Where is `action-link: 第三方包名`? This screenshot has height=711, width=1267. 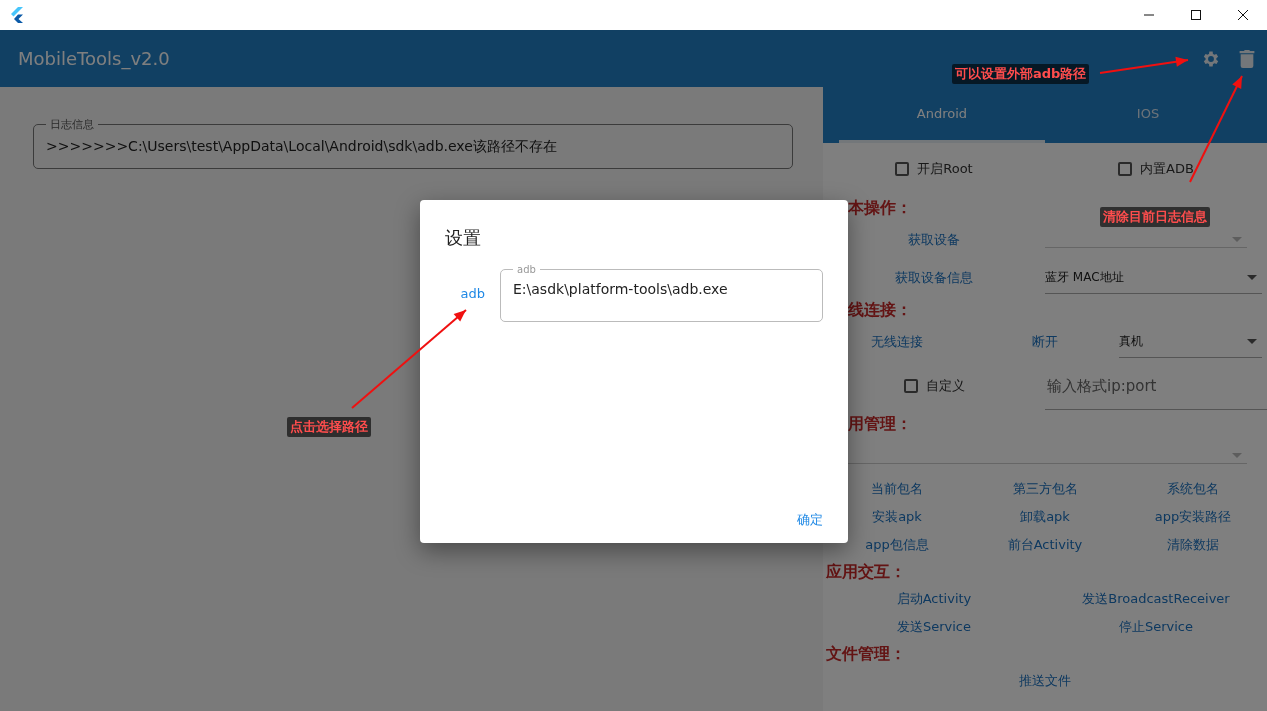
action-link: 第三方包名 is located at coordinates (1045, 489).